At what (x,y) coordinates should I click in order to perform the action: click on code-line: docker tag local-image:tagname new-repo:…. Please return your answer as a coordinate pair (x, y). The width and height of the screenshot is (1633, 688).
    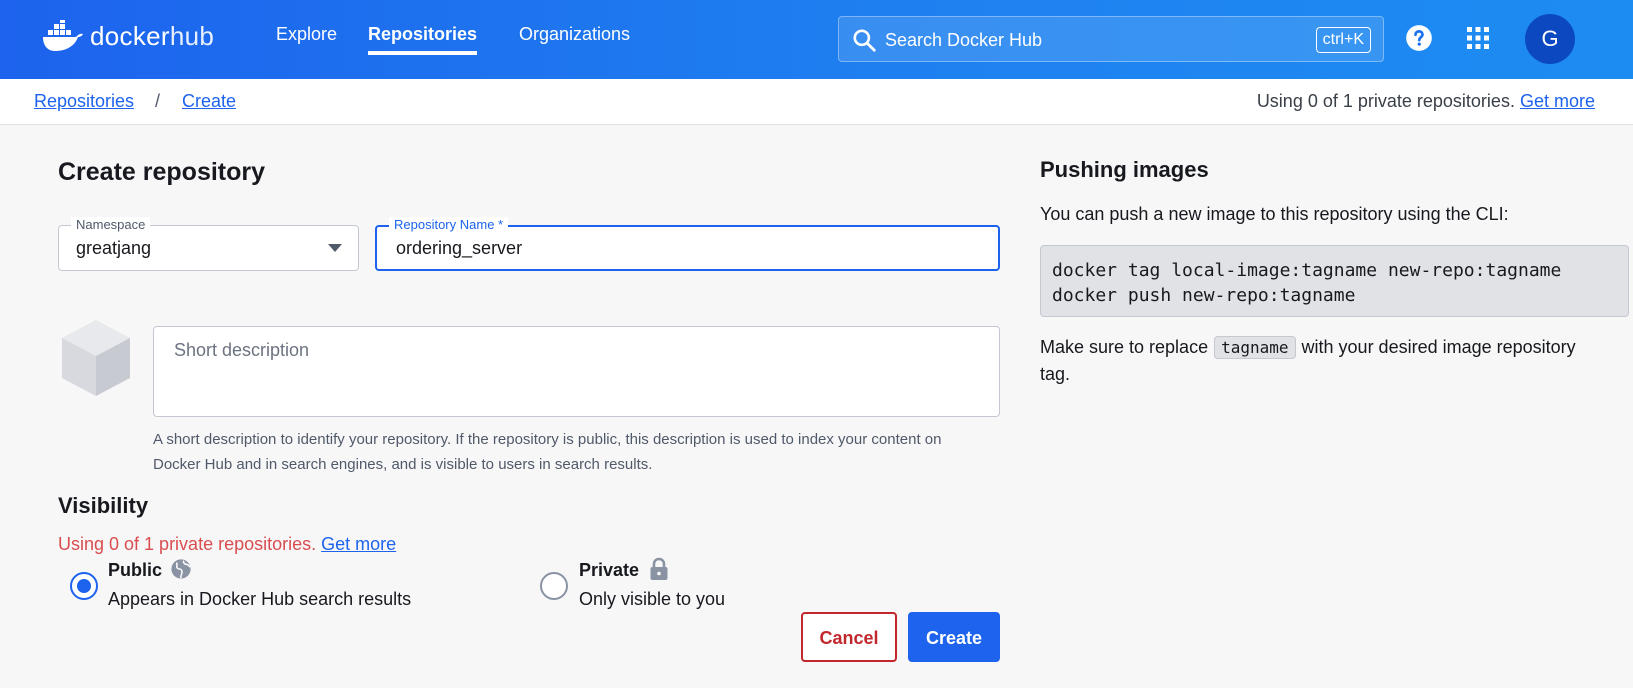
    Looking at the image, I should click on (1307, 270).